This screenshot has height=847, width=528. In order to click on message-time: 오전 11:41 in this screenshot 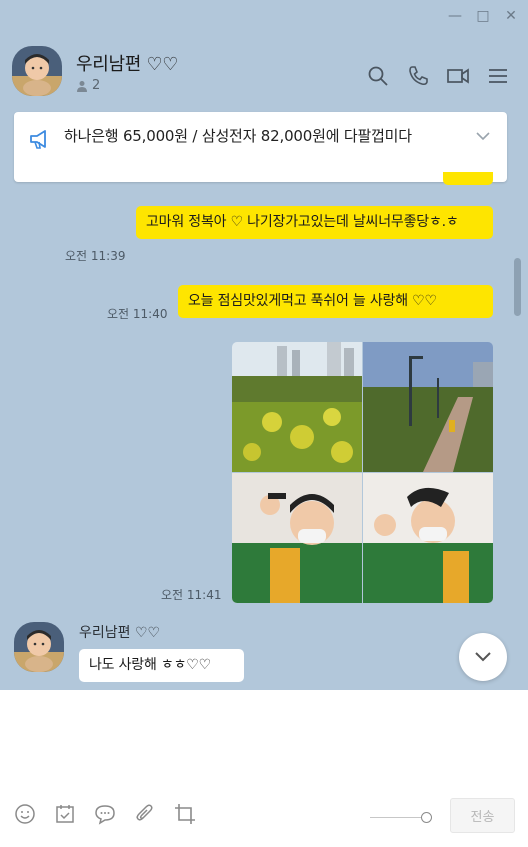, I will do `click(191, 595)`.